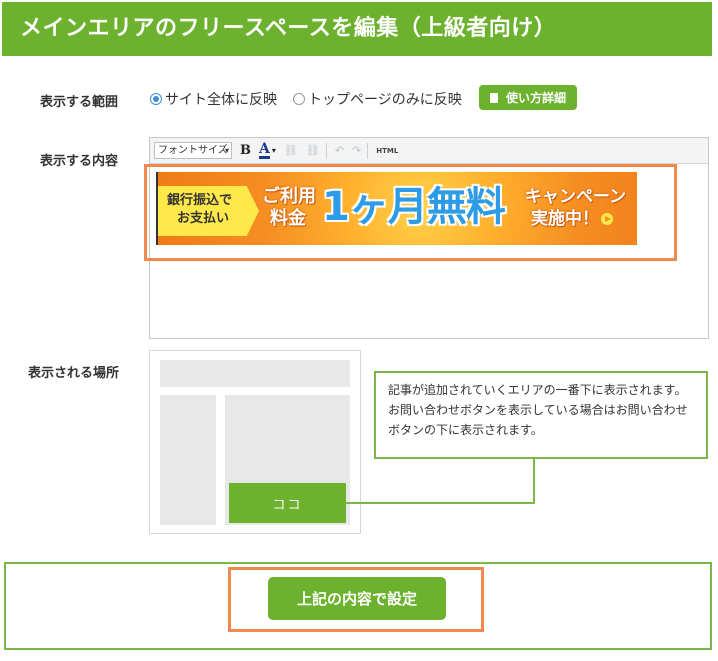  Describe the element at coordinates (493, 97) in the screenshot. I see `document-icon` at that location.